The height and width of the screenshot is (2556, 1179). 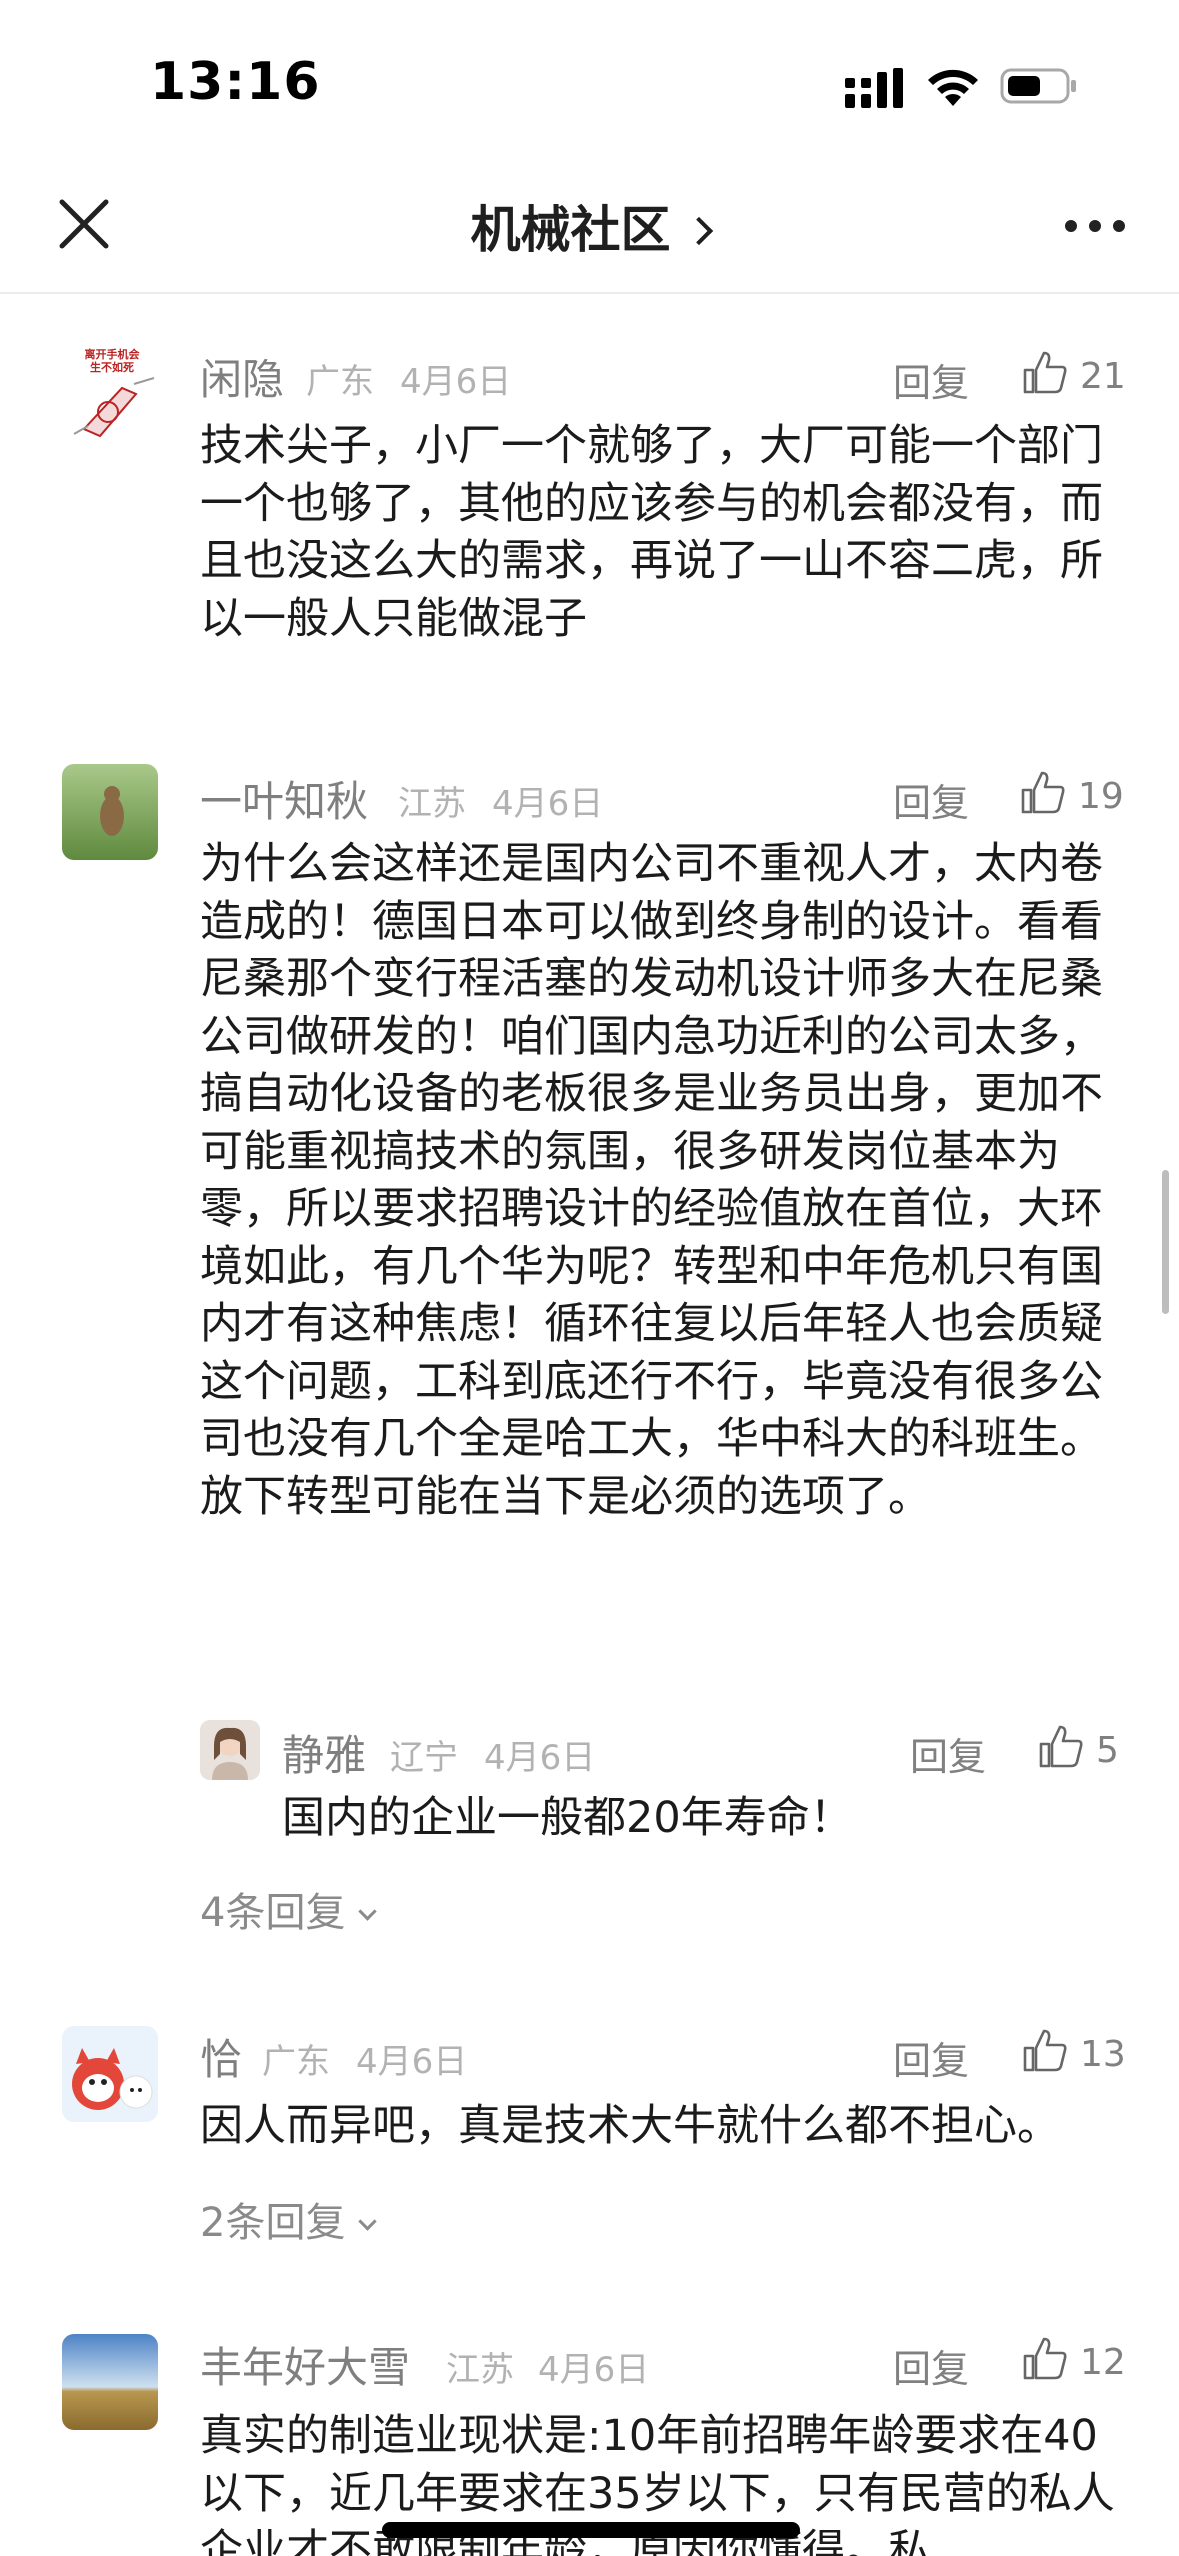 I want to click on like-count: 13, so click(x=1103, y=2054).